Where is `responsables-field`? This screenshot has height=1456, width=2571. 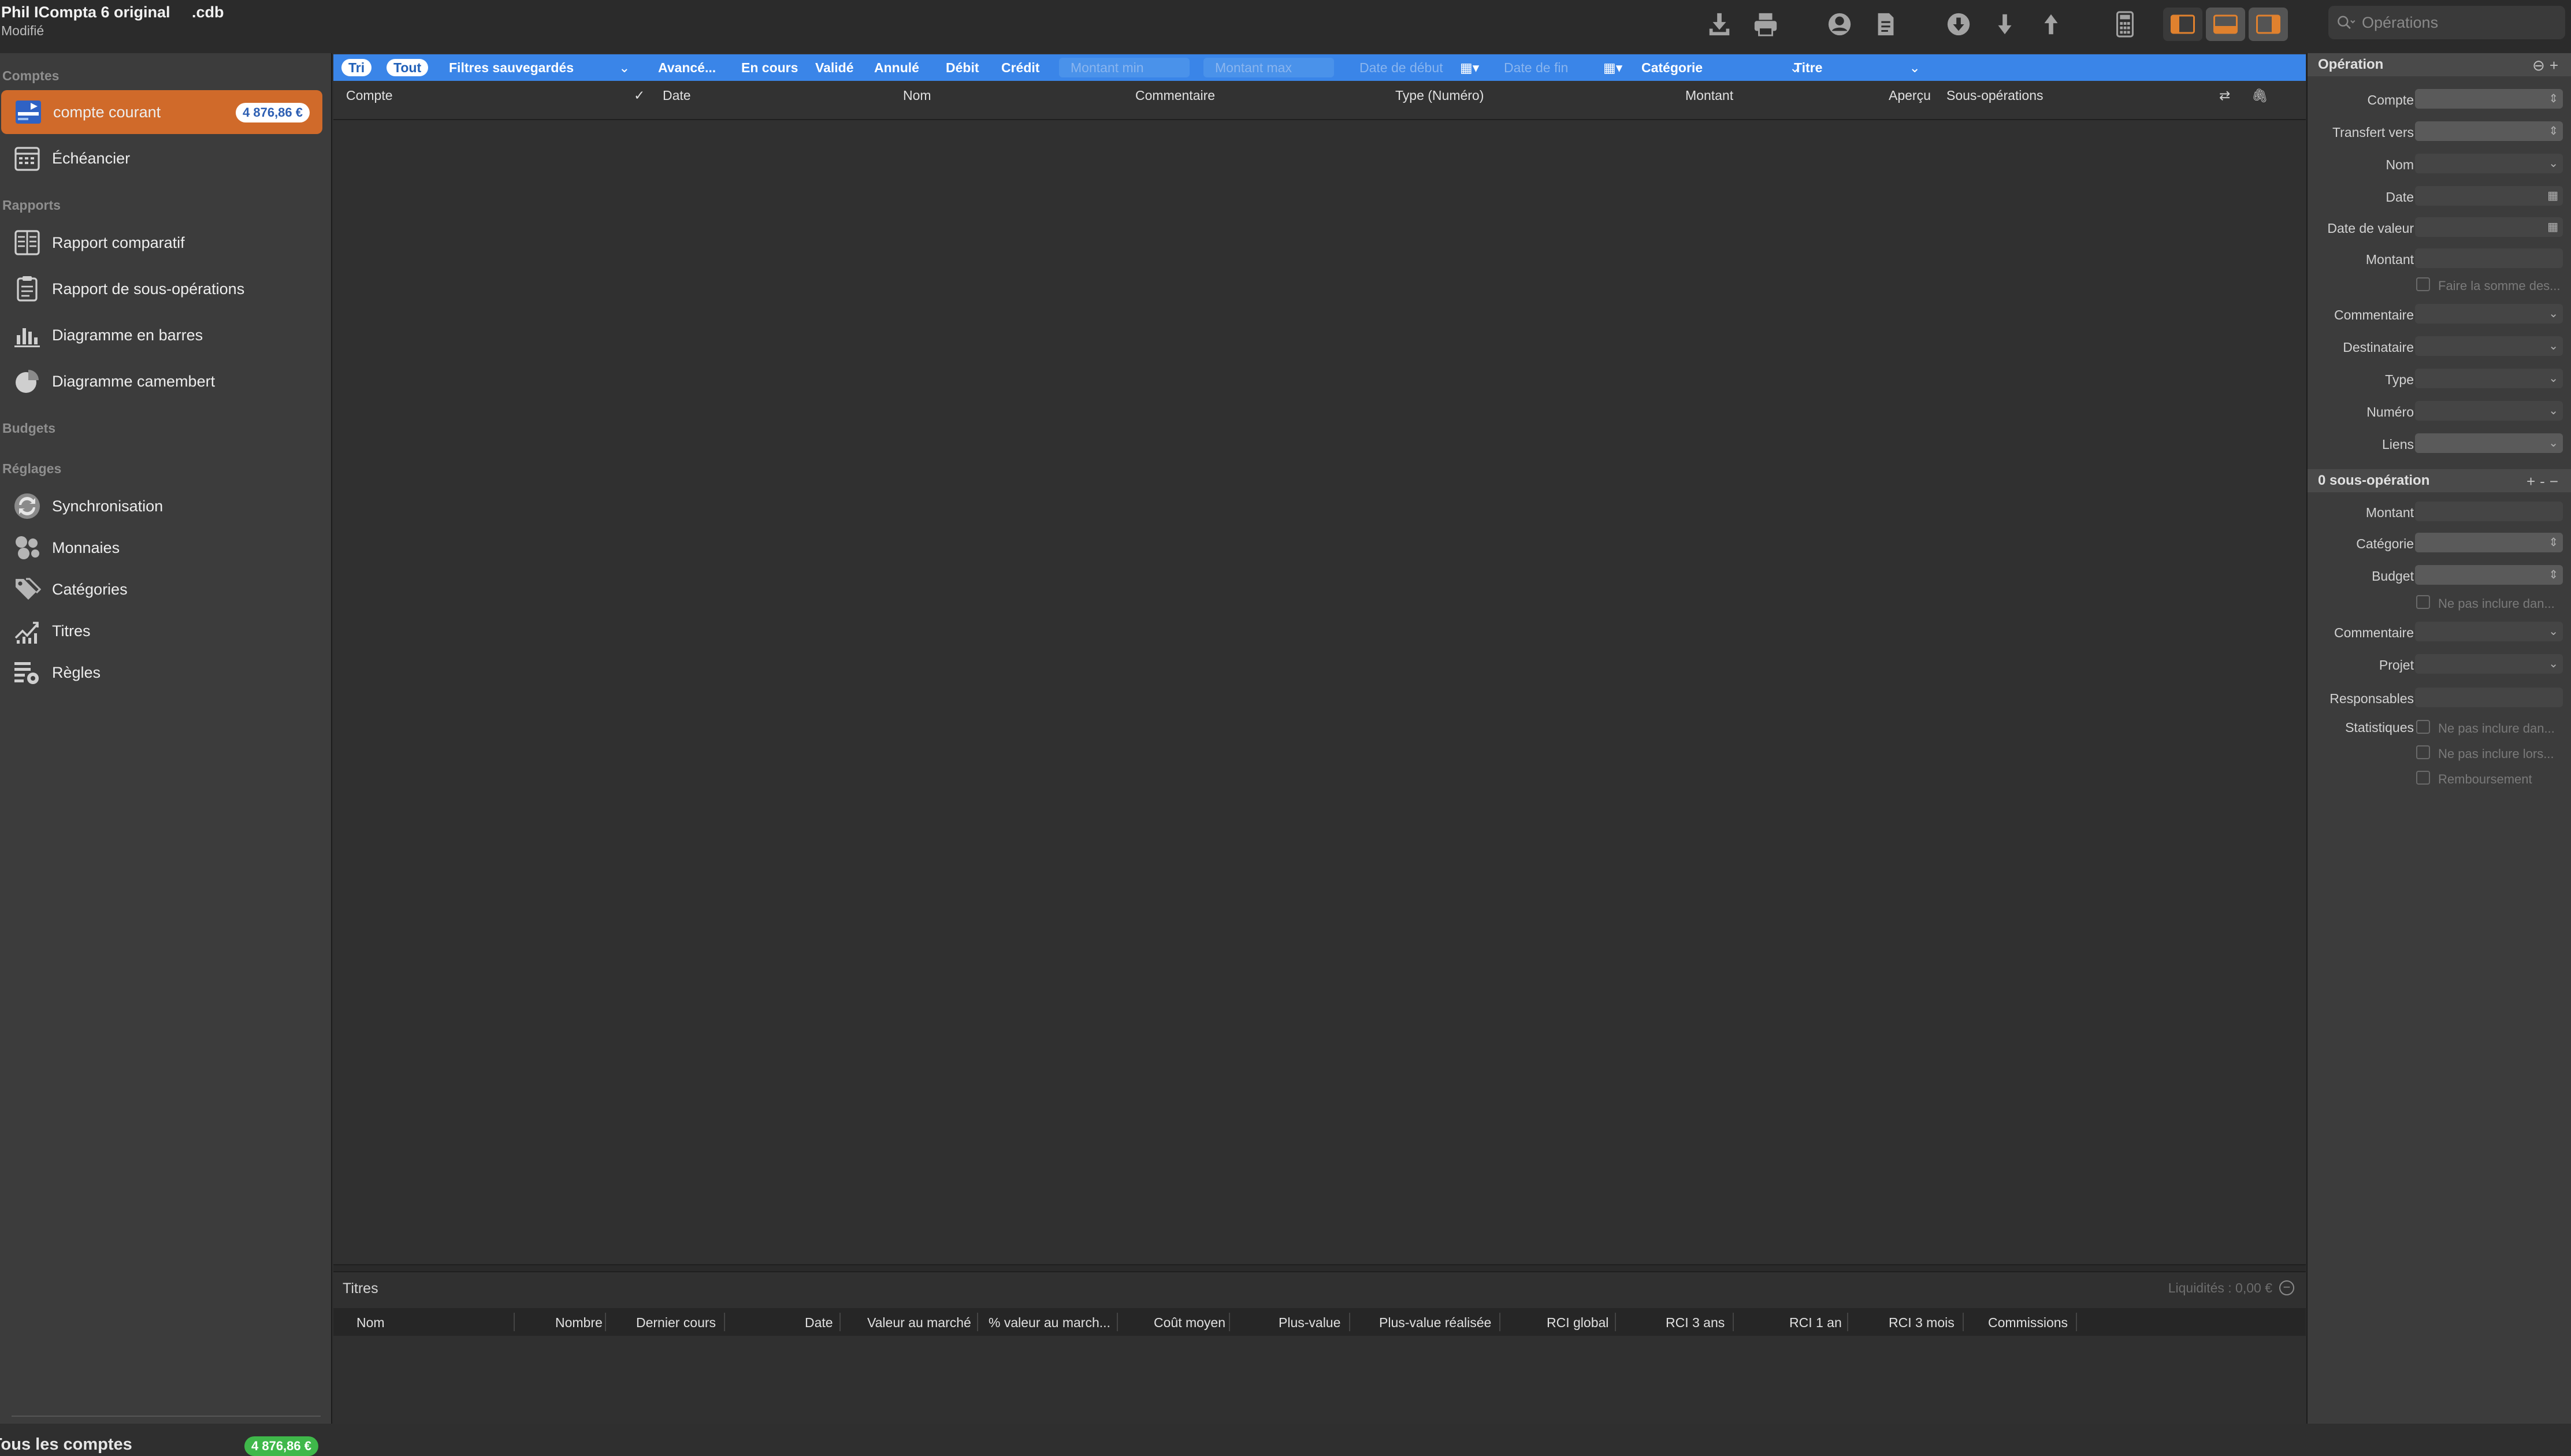
responsables-field is located at coordinates (2489, 697).